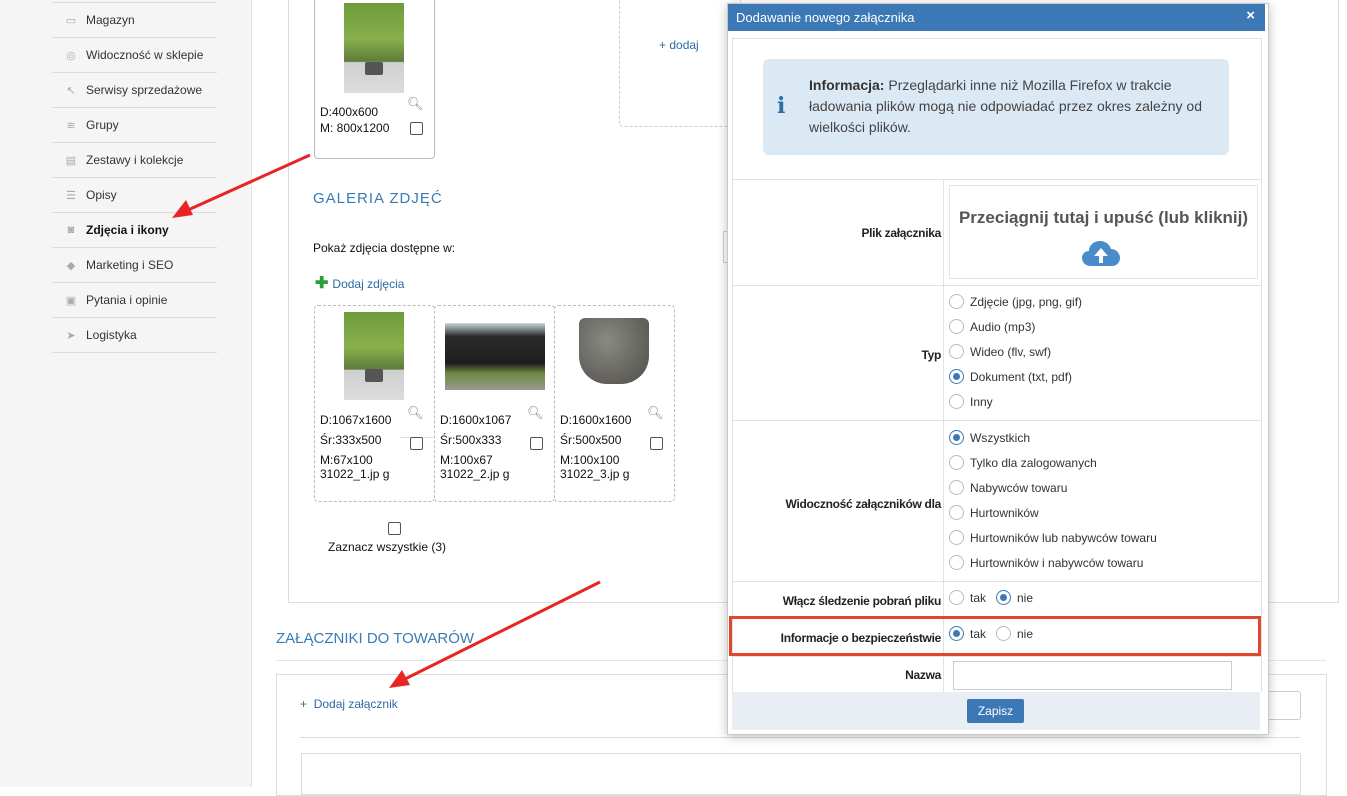 The image size is (1347, 796). What do you see at coordinates (71, 230) in the screenshot?
I see `camera-icon: ◙` at bounding box center [71, 230].